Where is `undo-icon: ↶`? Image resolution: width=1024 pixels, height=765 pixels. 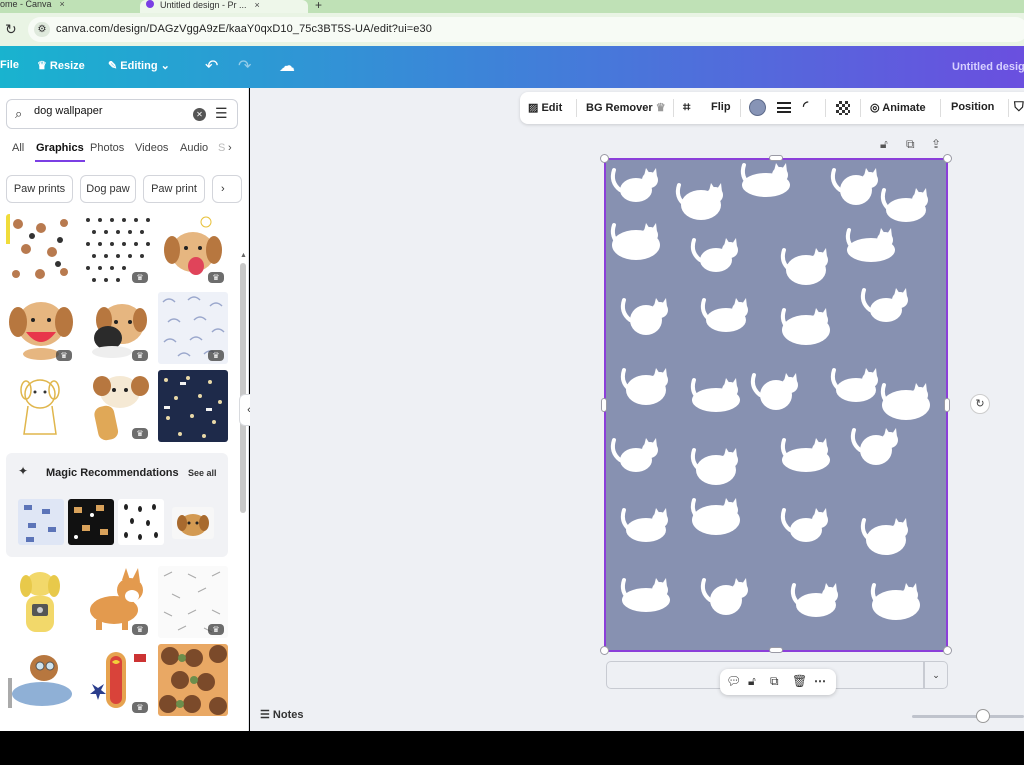
undo-icon: ↶ is located at coordinates (211, 66).